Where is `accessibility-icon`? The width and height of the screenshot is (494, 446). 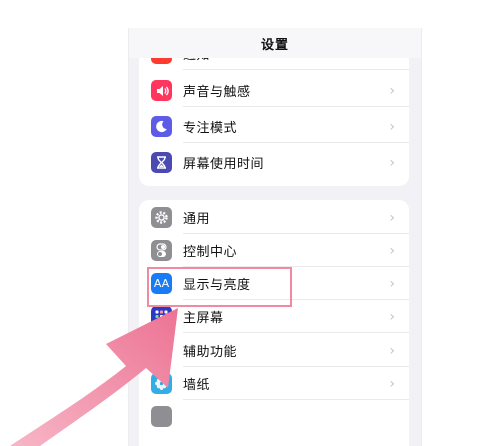 accessibility-icon is located at coordinates (161, 350).